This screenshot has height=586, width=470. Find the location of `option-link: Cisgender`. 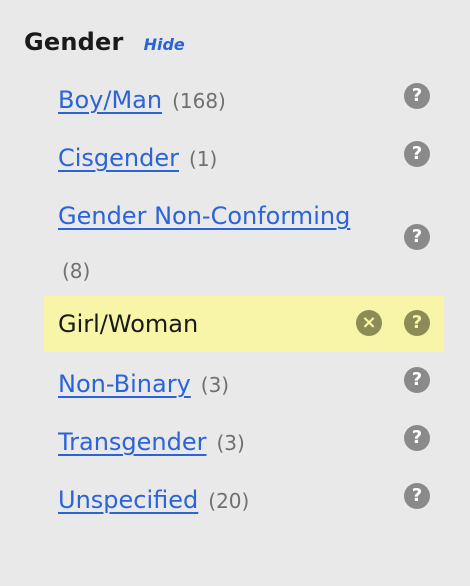

option-link: Cisgender is located at coordinates (118, 158).